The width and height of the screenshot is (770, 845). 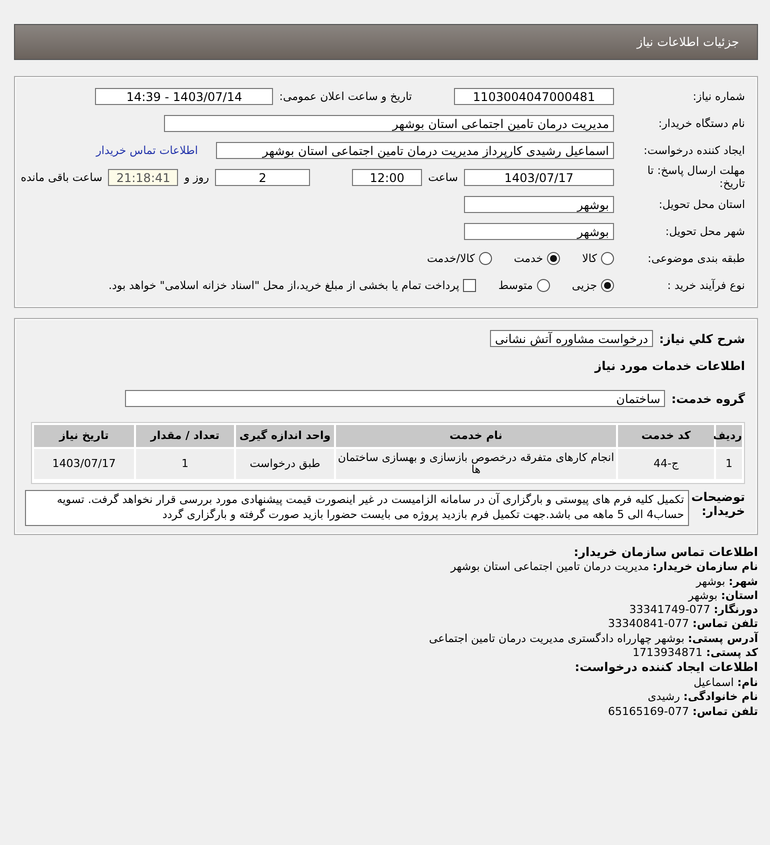 What do you see at coordinates (666, 464) in the screenshot?
I see `table-cell: ج-44` at bounding box center [666, 464].